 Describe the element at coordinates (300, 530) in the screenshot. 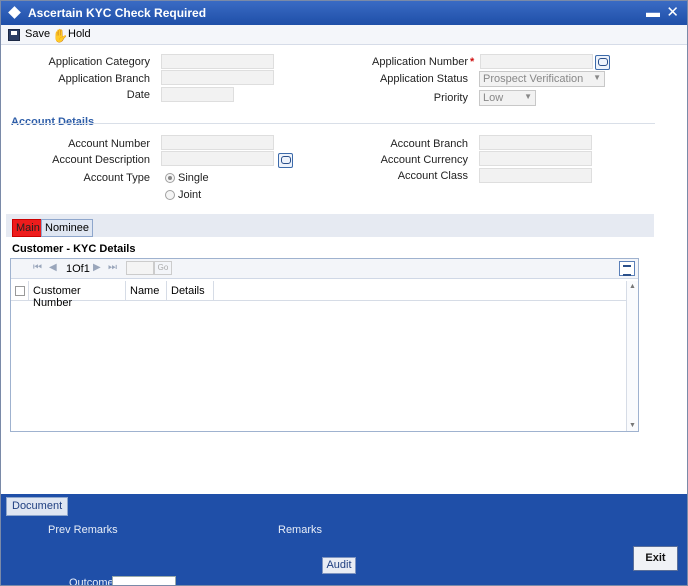

I see `remarks-label: Remarks` at that location.